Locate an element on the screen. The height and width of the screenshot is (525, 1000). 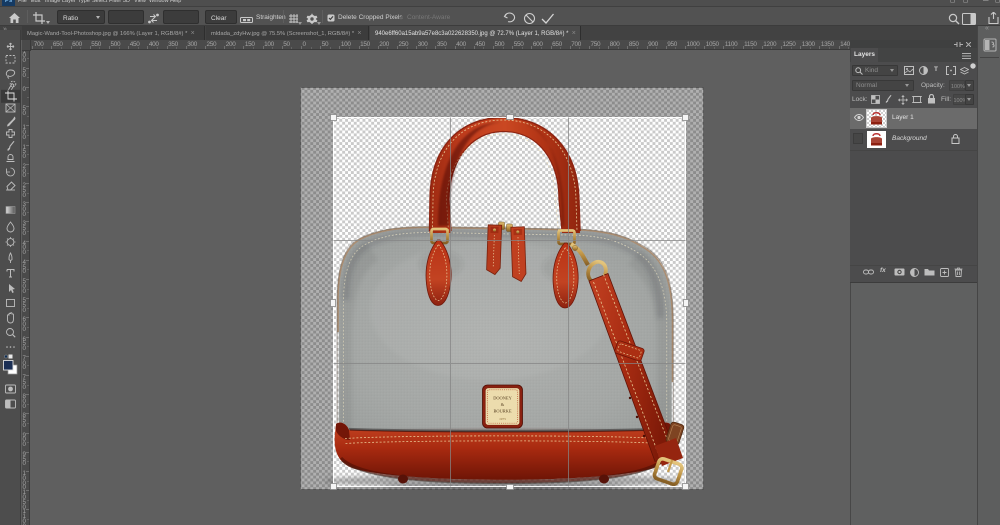
svg-text: BOURKE is located at coordinates (502, 411).